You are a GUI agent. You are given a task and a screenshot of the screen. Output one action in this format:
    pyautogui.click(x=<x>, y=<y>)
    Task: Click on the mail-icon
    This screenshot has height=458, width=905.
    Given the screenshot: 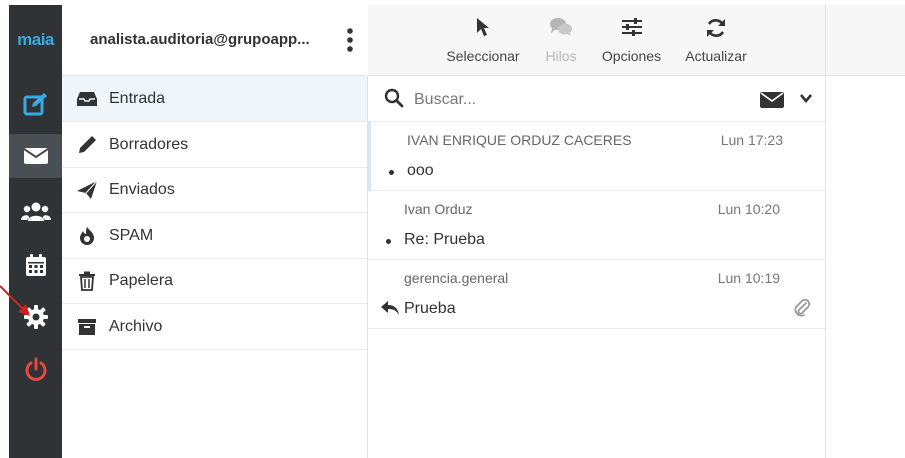 What is the action you would take?
    pyautogui.click(x=35, y=156)
    